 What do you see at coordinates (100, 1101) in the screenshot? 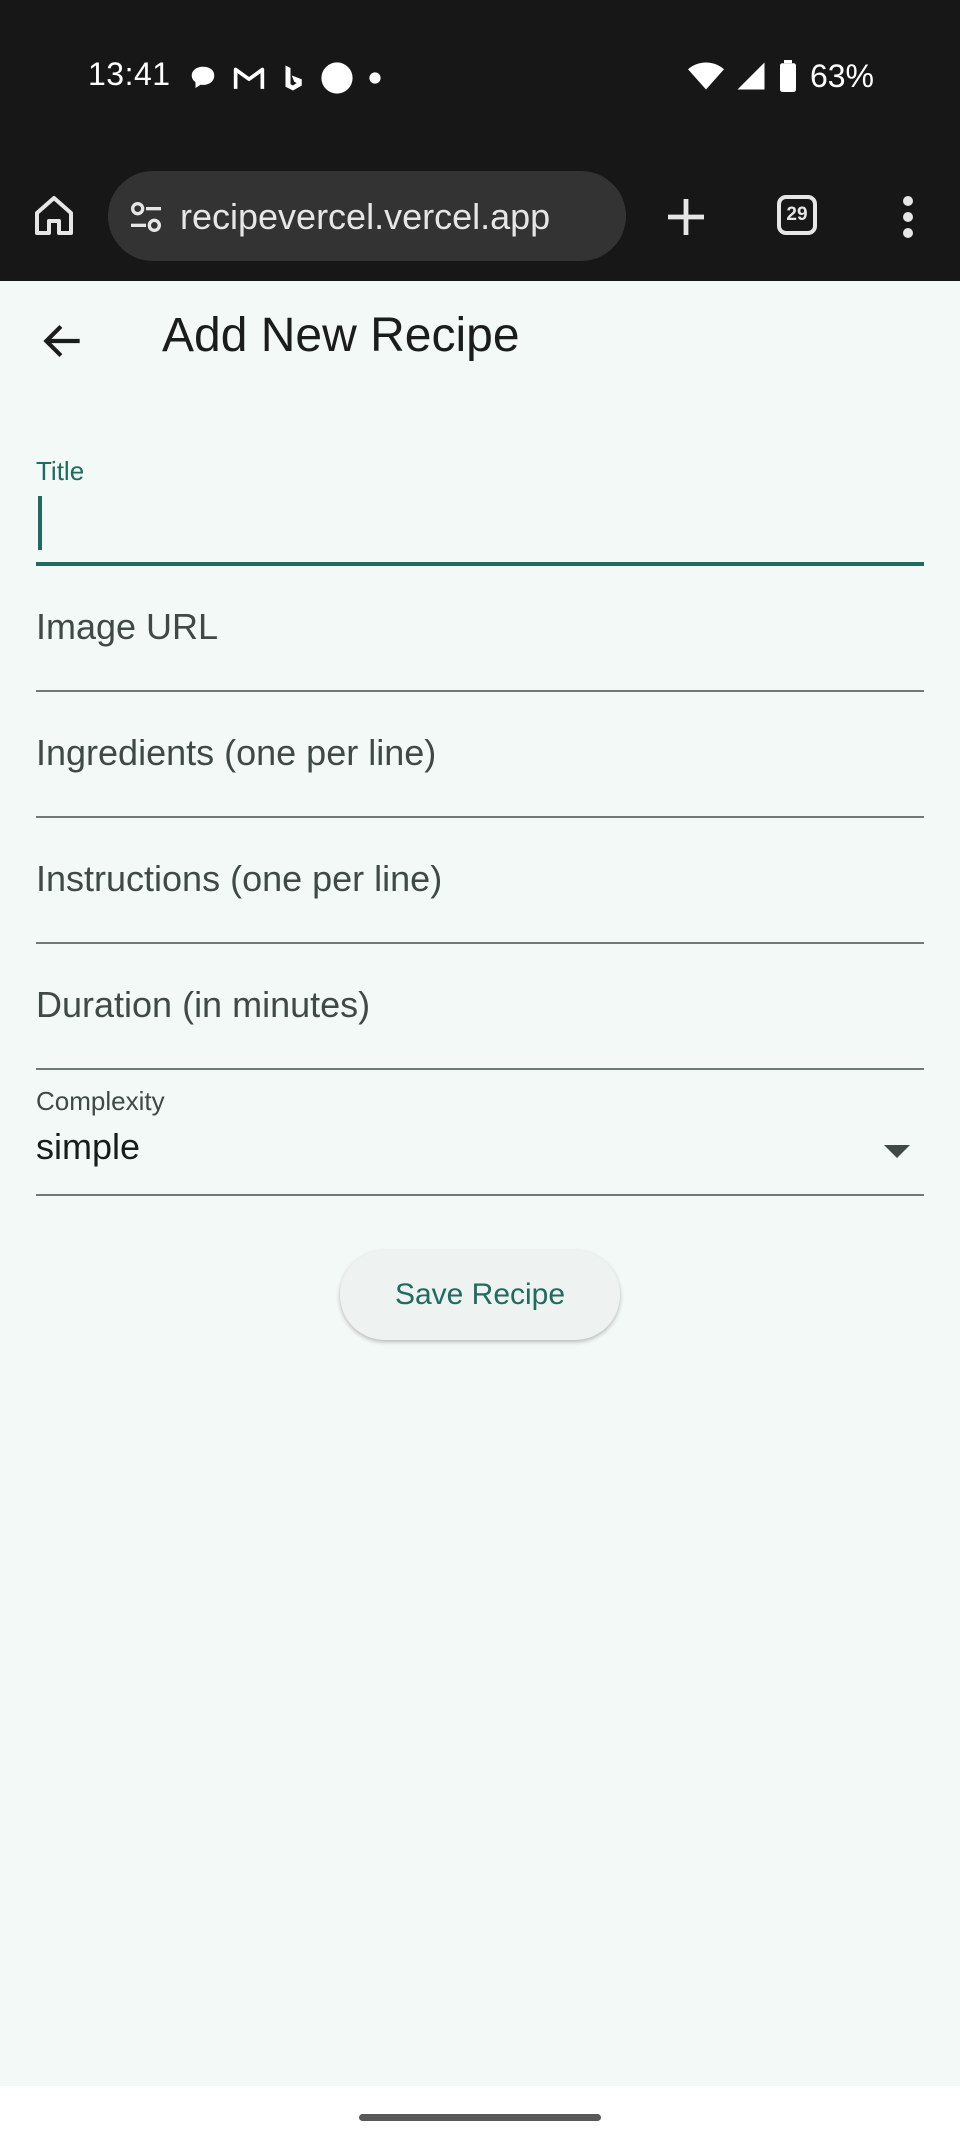
I see `complexity-label: Complexity` at bounding box center [100, 1101].